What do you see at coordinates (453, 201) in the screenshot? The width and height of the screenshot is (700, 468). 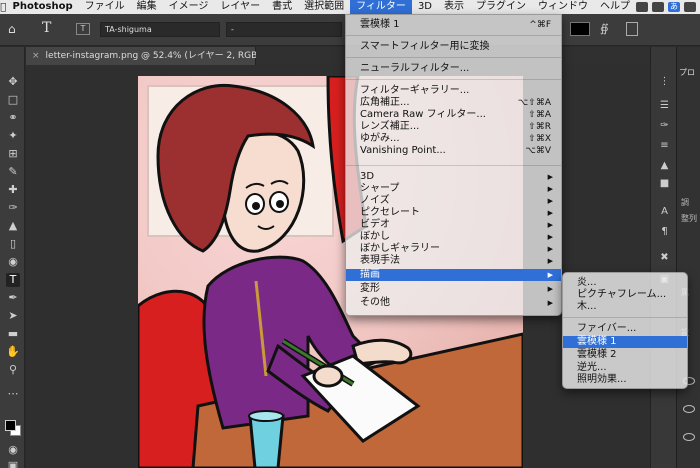 I see `menu-item-noise: ノイズ ▶` at bounding box center [453, 201].